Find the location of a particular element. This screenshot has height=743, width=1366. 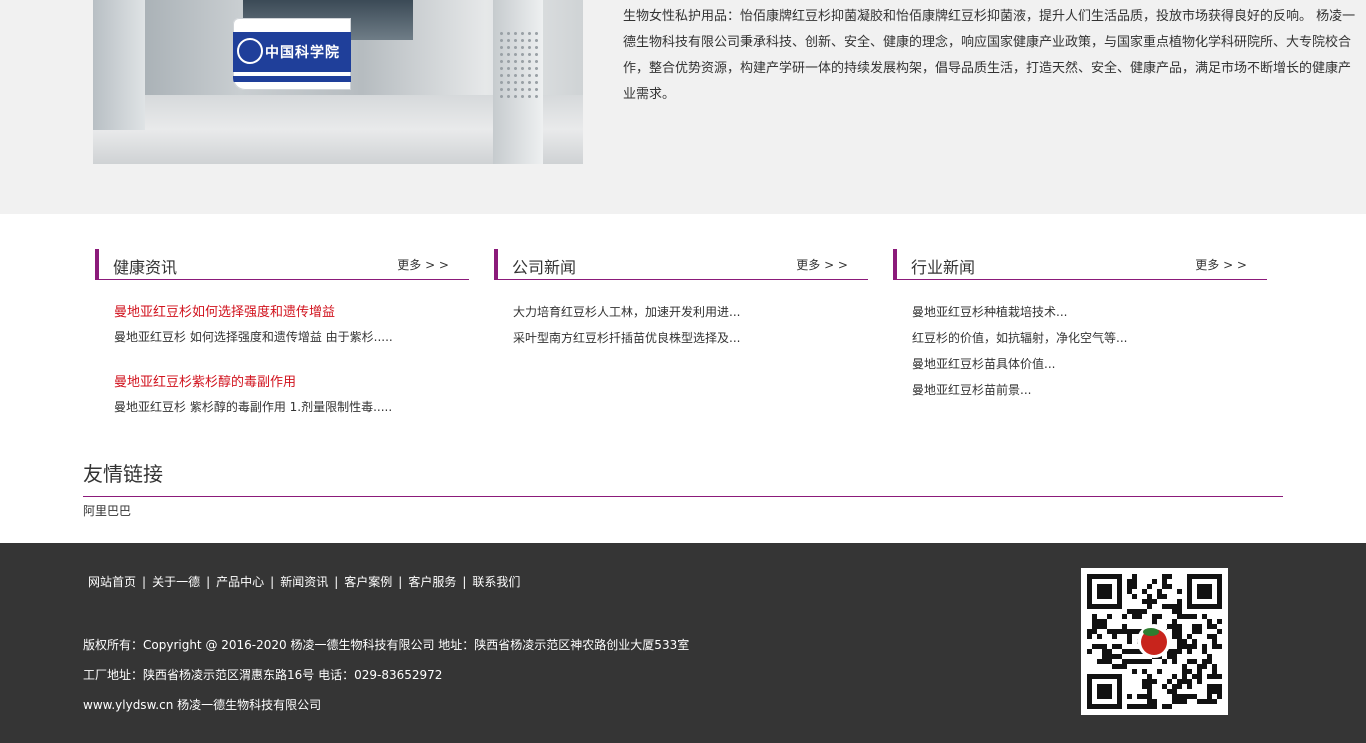

photo-pillar is located at coordinates (119, 65).